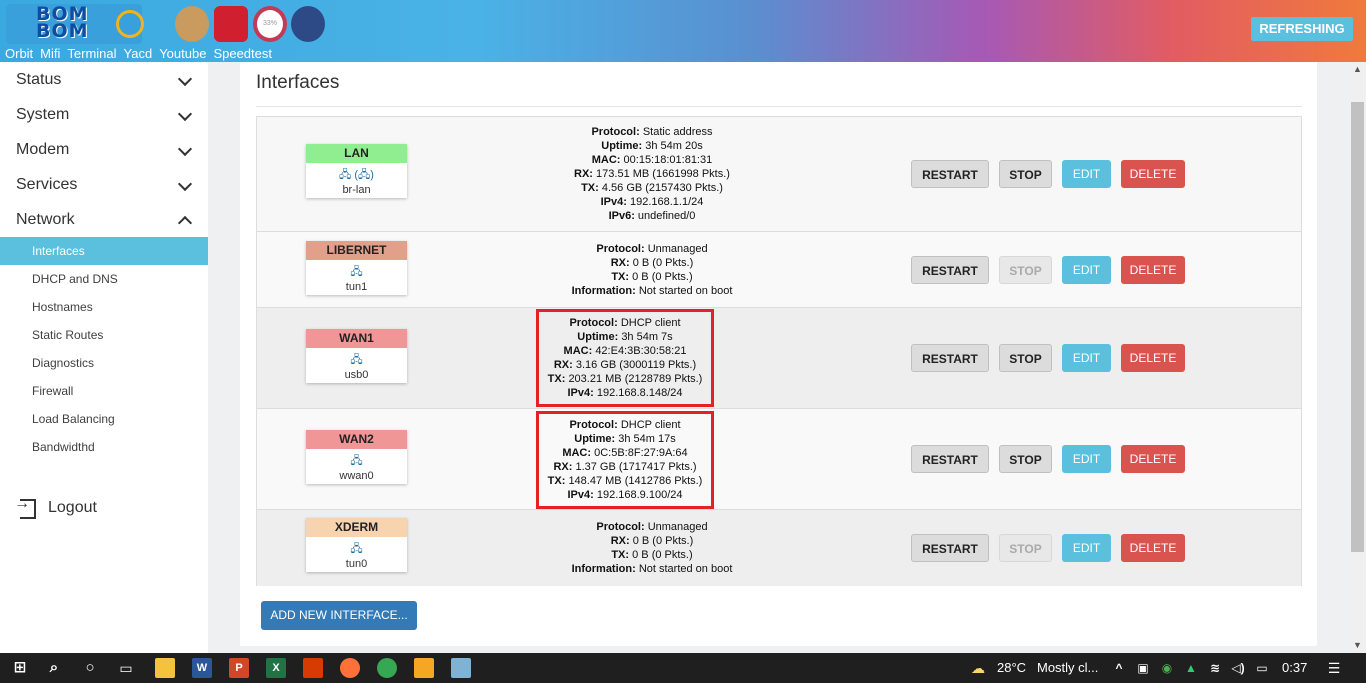 This screenshot has height=683, width=1366. What do you see at coordinates (1302, 29) in the screenshot?
I see `refreshing-badge: REFRESHING` at bounding box center [1302, 29].